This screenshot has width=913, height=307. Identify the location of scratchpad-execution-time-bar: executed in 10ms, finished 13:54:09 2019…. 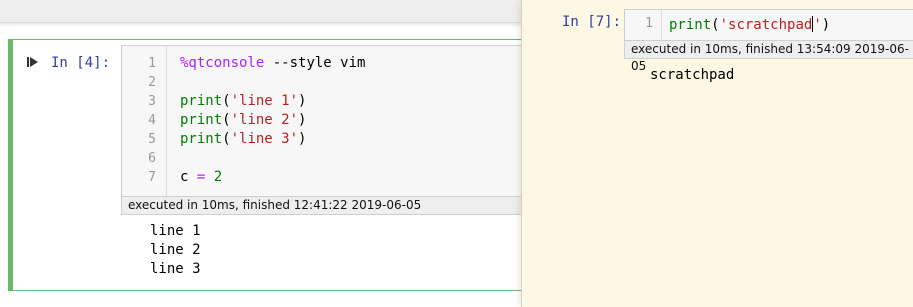
(768, 56).